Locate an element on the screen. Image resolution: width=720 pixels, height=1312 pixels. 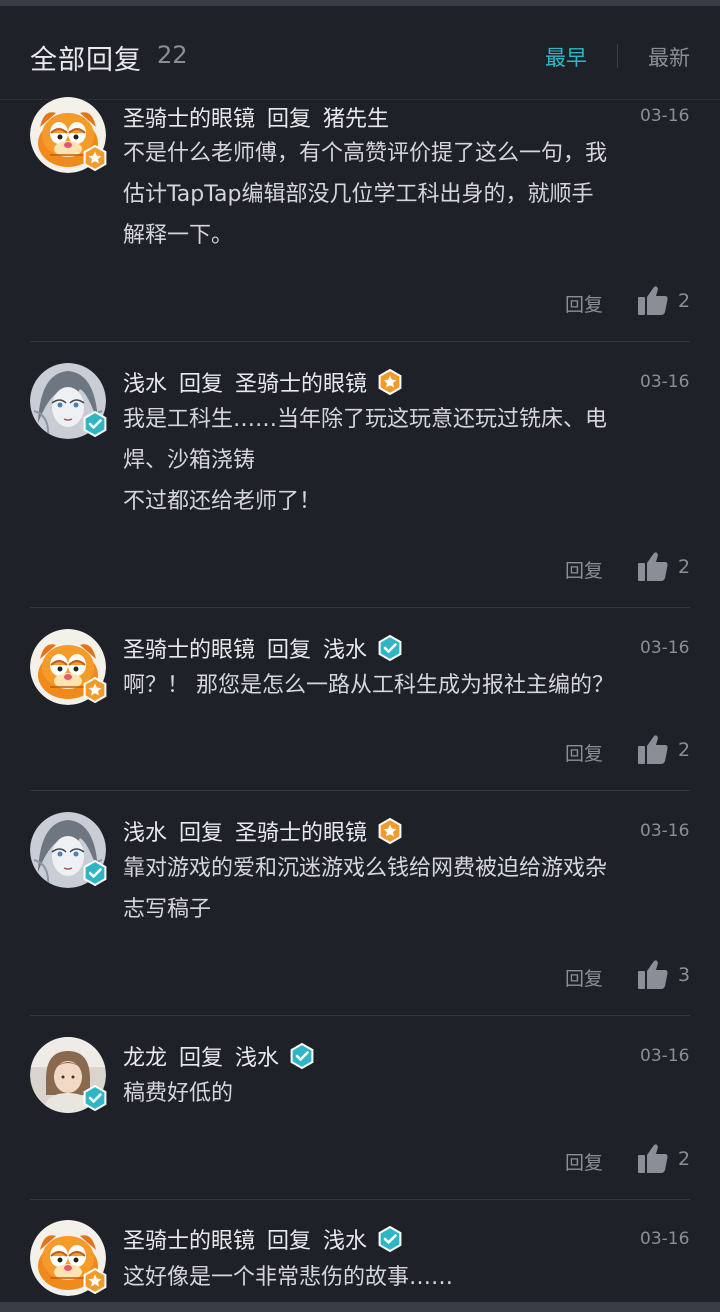
reply-text-line: 啊？！ 那您是怎么一路从工科生成为报社主编的？ is located at coordinates (368, 685).